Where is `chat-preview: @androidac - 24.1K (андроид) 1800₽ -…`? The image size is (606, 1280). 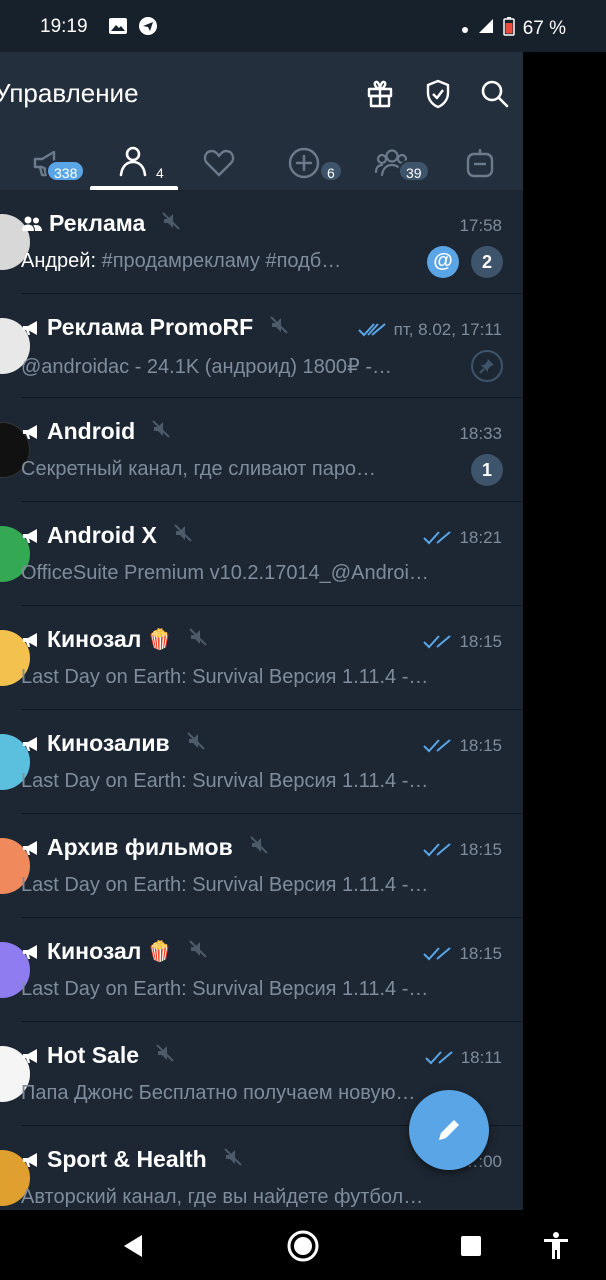
chat-preview: @androidac - 24.1K (андроид) 1800₽ -… is located at coordinates (206, 367).